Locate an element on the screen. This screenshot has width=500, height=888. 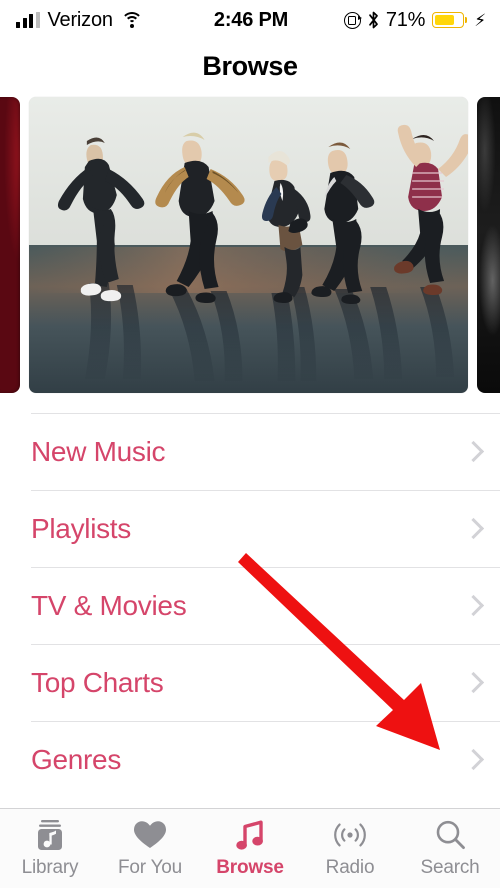
cellular-signal-icon is located at coordinates (28, 20).